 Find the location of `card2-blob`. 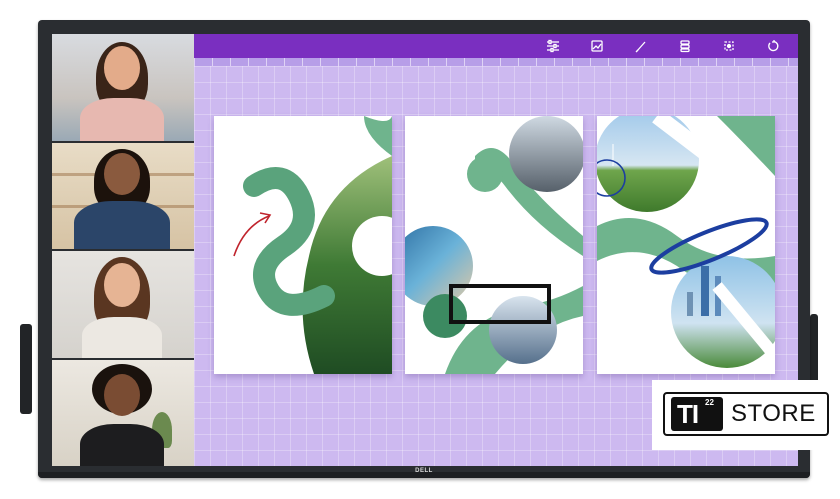

card2-blob is located at coordinates (485, 174).